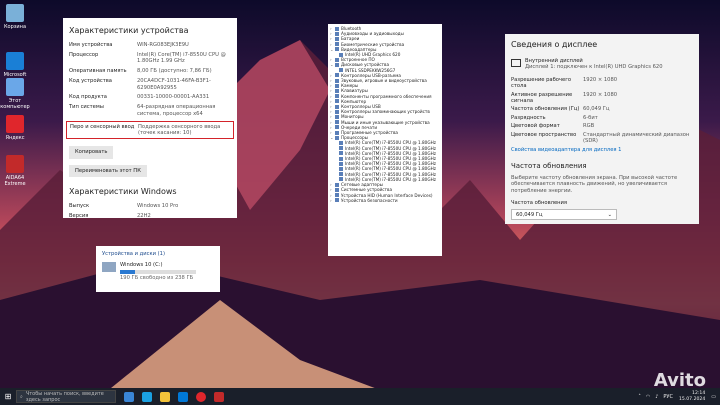 The height and width of the screenshot is (405, 720). I want to click on clock-date: 15.07.2024, so click(692, 399).